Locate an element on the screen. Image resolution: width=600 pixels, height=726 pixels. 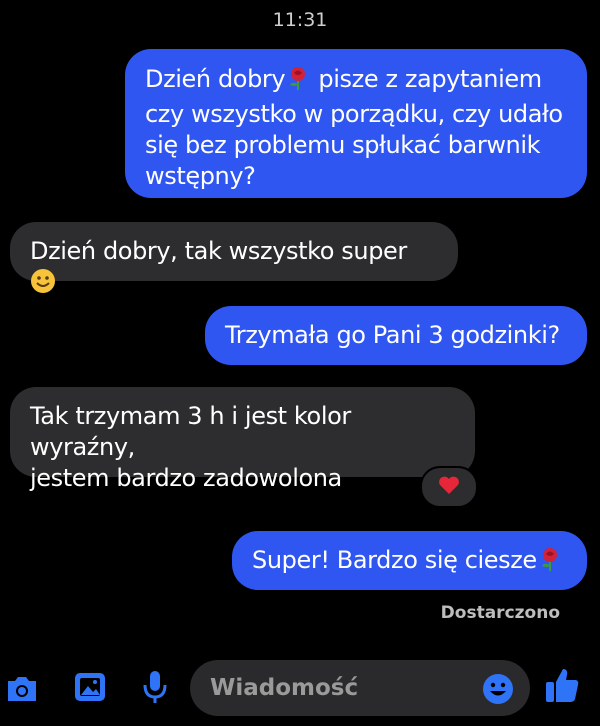
message-bubble-outgoing: Super! Bardzo się ciesze is located at coordinates (409, 560).